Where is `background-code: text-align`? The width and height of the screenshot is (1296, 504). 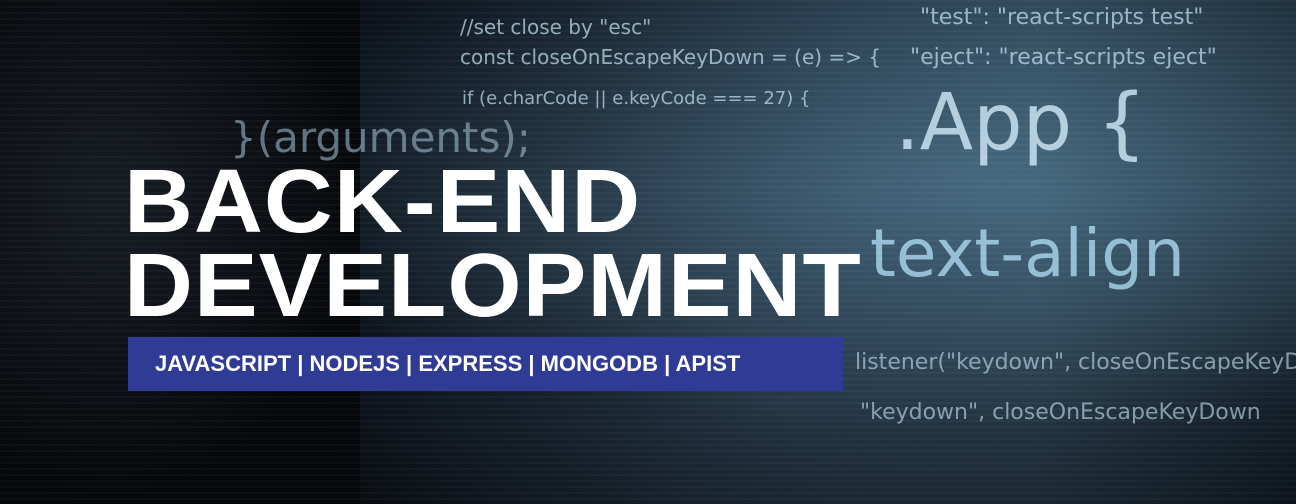 background-code: text-align is located at coordinates (1027, 253).